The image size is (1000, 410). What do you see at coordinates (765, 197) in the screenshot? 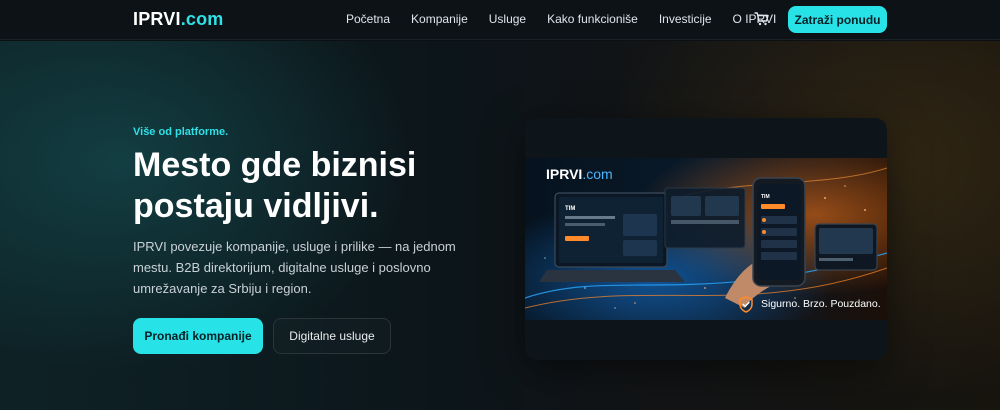
I see `svg-text: TIM` at bounding box center [765, 197].